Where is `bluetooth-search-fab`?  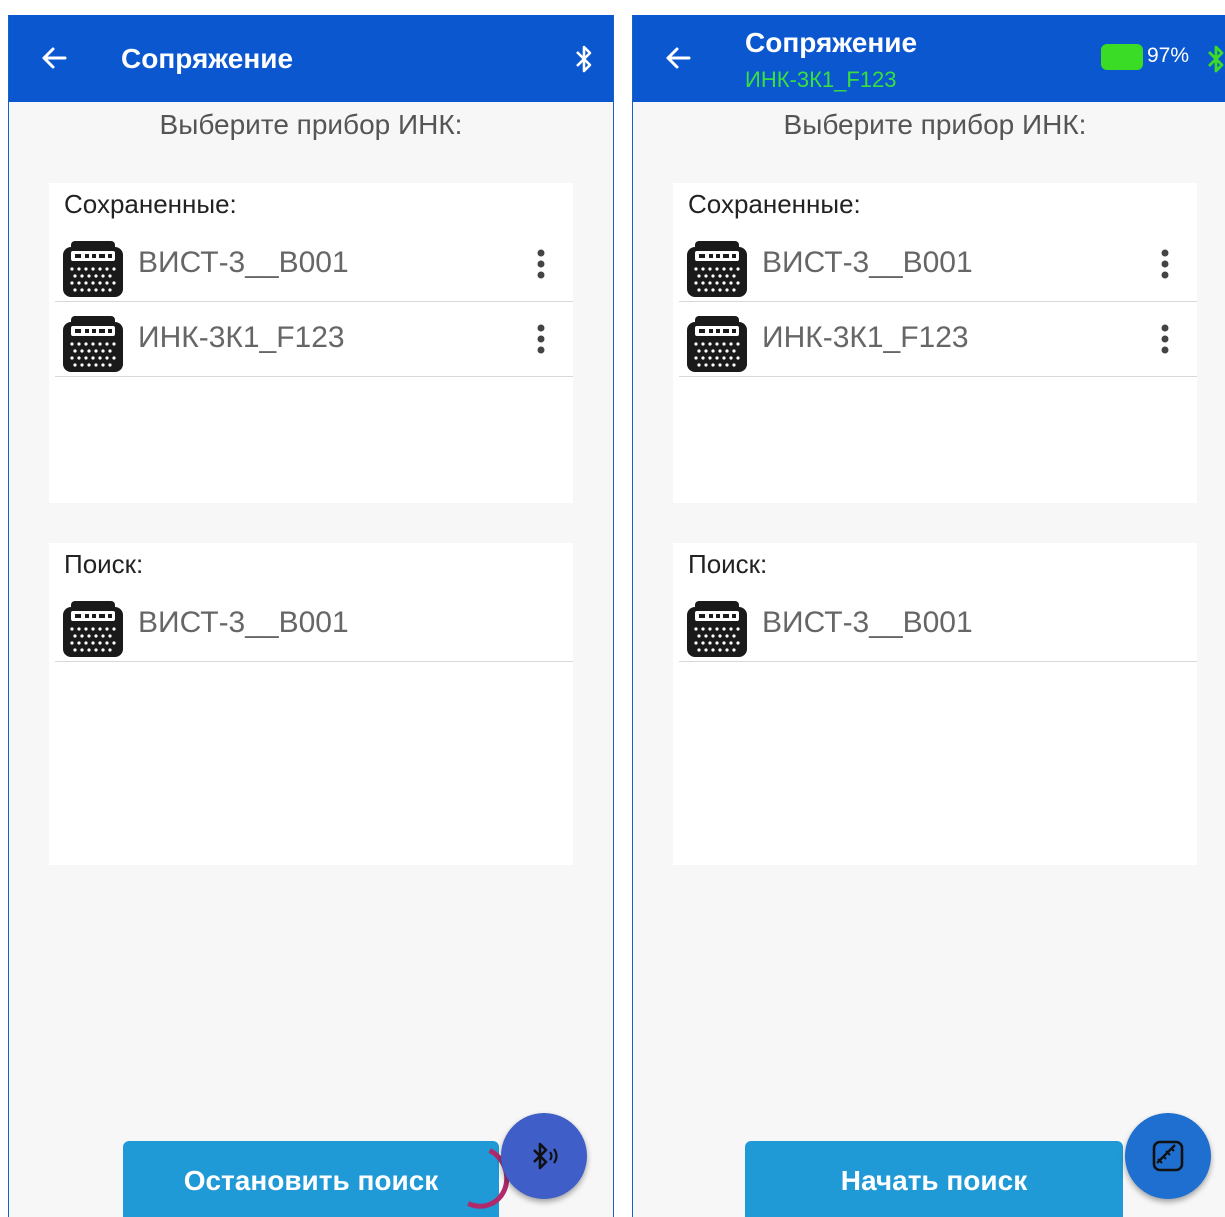 bluetooth-search-fab is located at coordinates (544, 1156).